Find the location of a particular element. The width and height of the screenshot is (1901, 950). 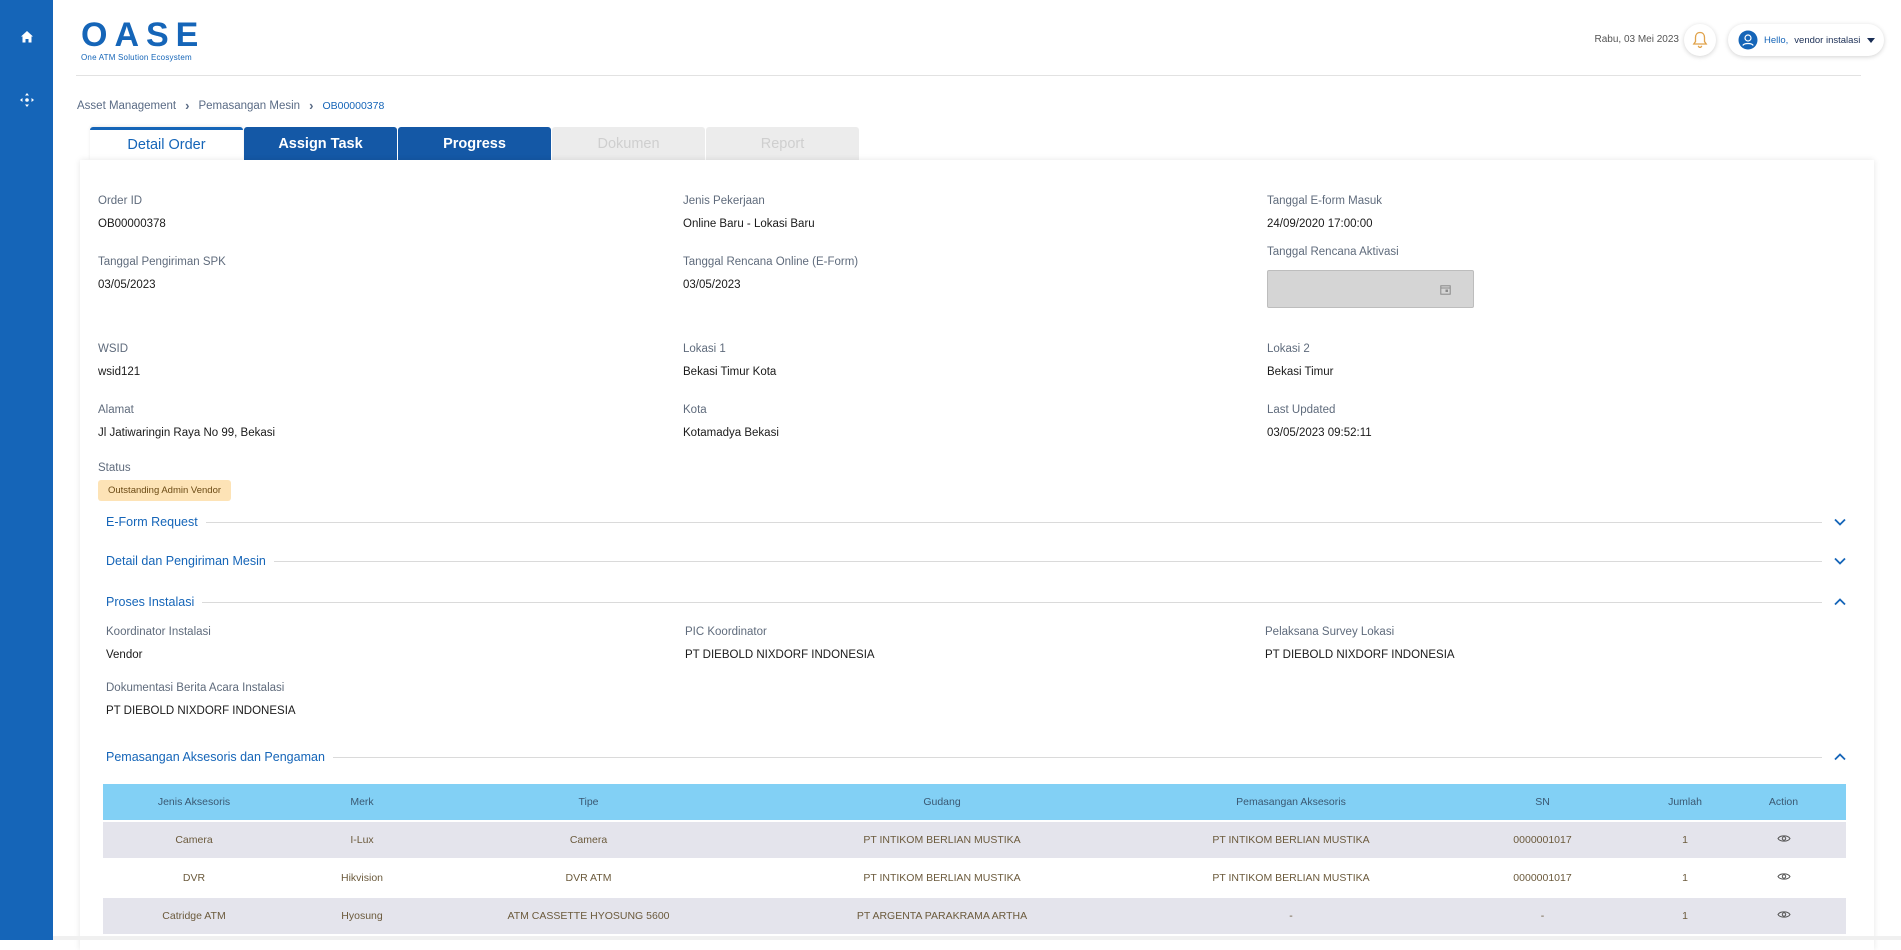

table-cell: Camera is located at coordinates (588, 840).